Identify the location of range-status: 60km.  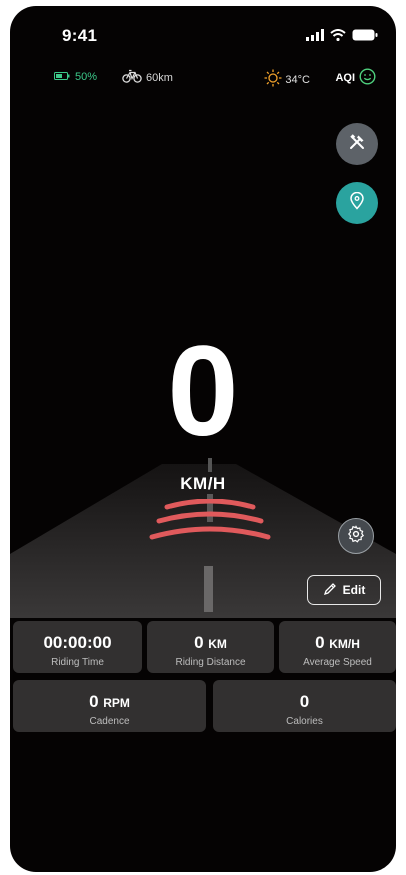
(147, 77).